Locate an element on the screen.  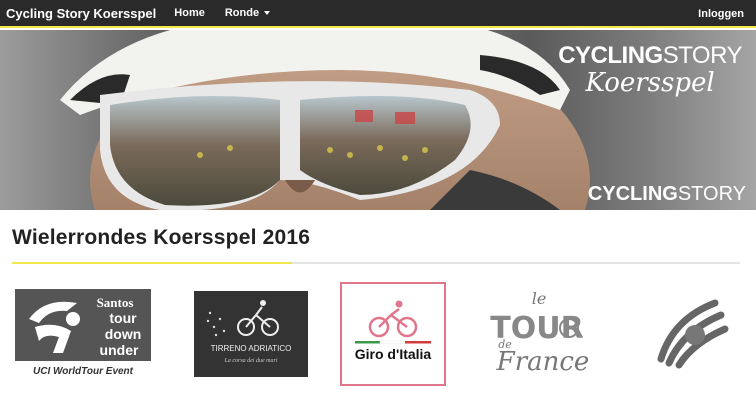
logo-top-script: Koersspel is located at coordinates (650, 83).